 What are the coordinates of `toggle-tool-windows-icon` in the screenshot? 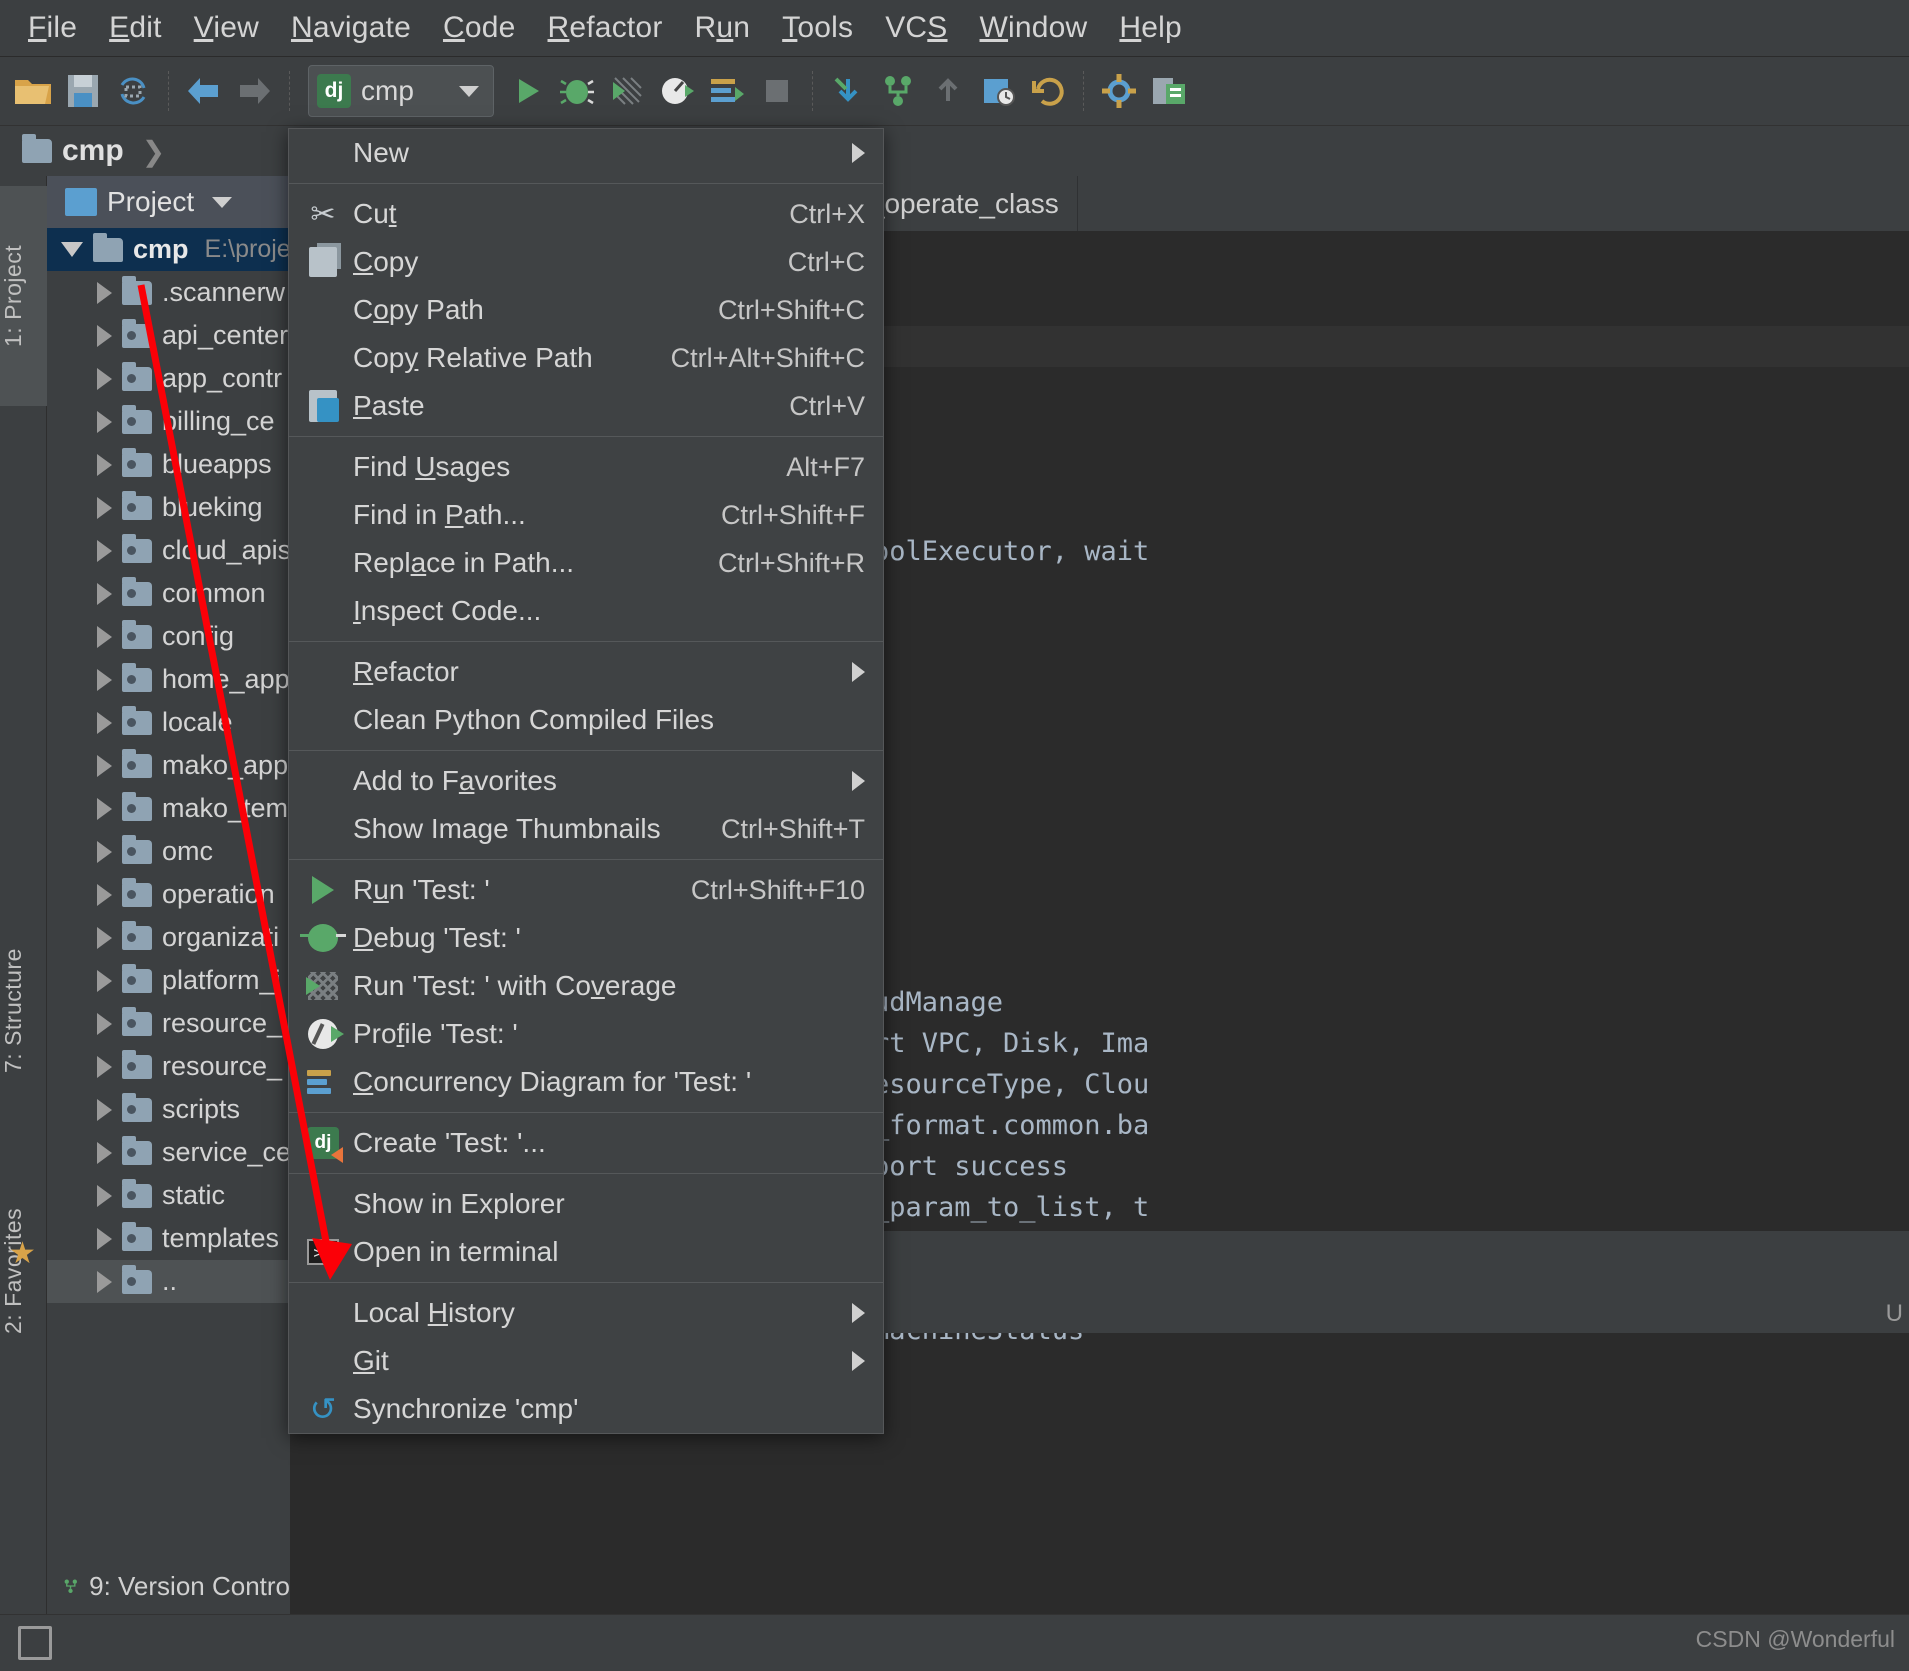 It's located at (35, 1643).